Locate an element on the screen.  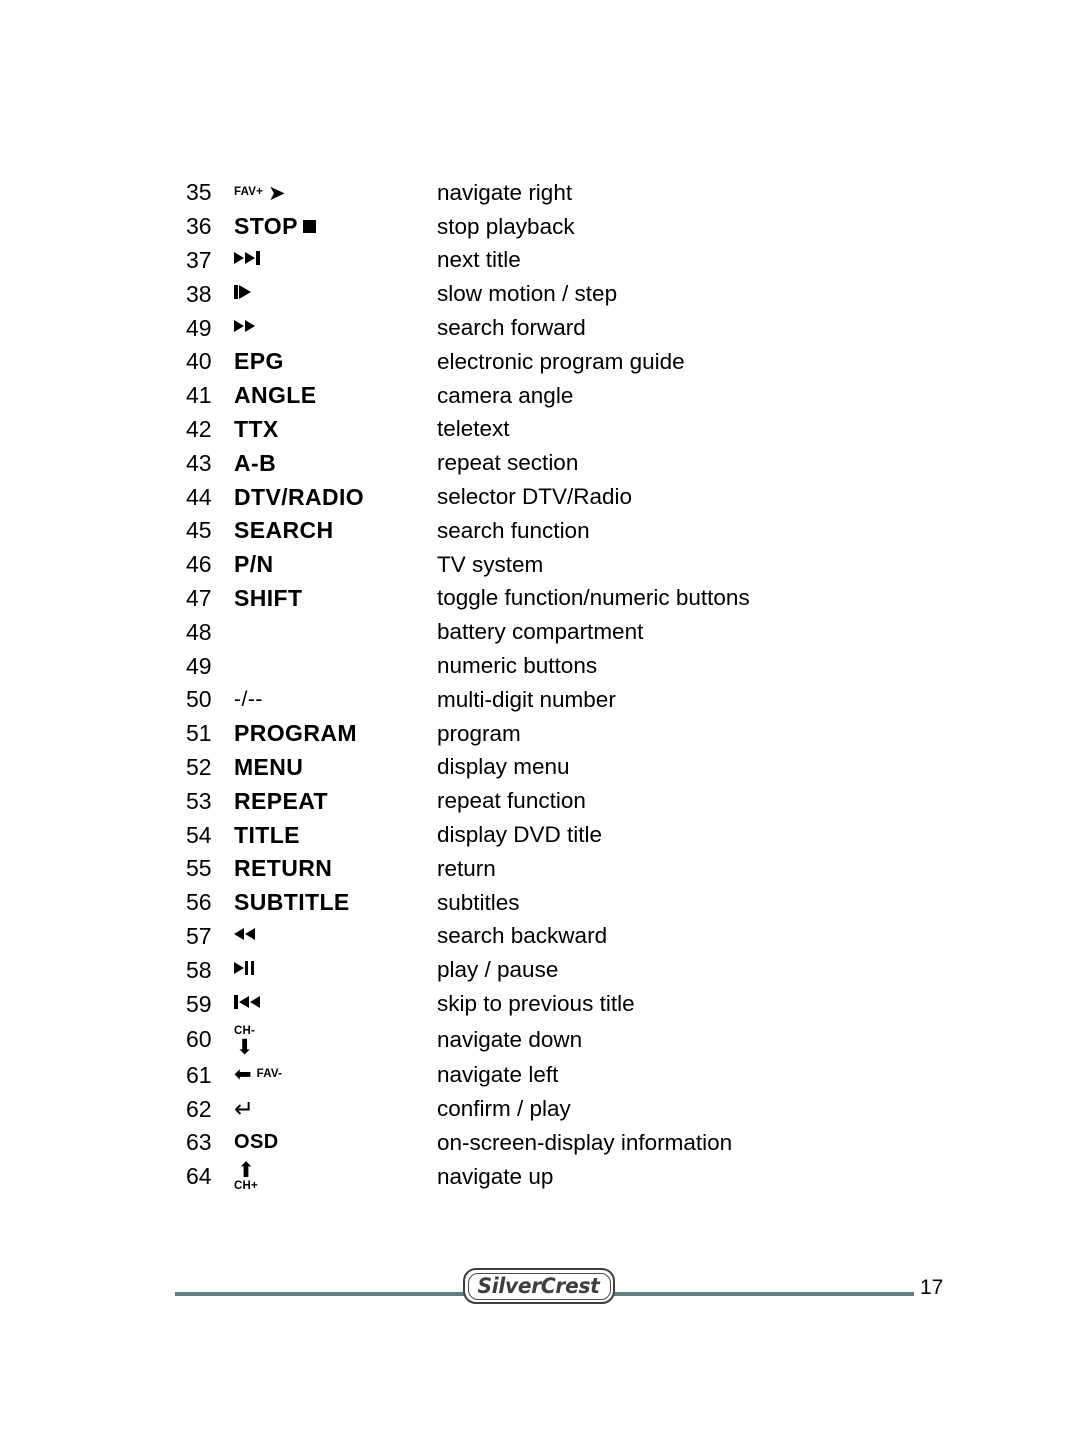
table-row: 47 SHIFT toggle function/numeric buttons is located at coordinates (556, 599).